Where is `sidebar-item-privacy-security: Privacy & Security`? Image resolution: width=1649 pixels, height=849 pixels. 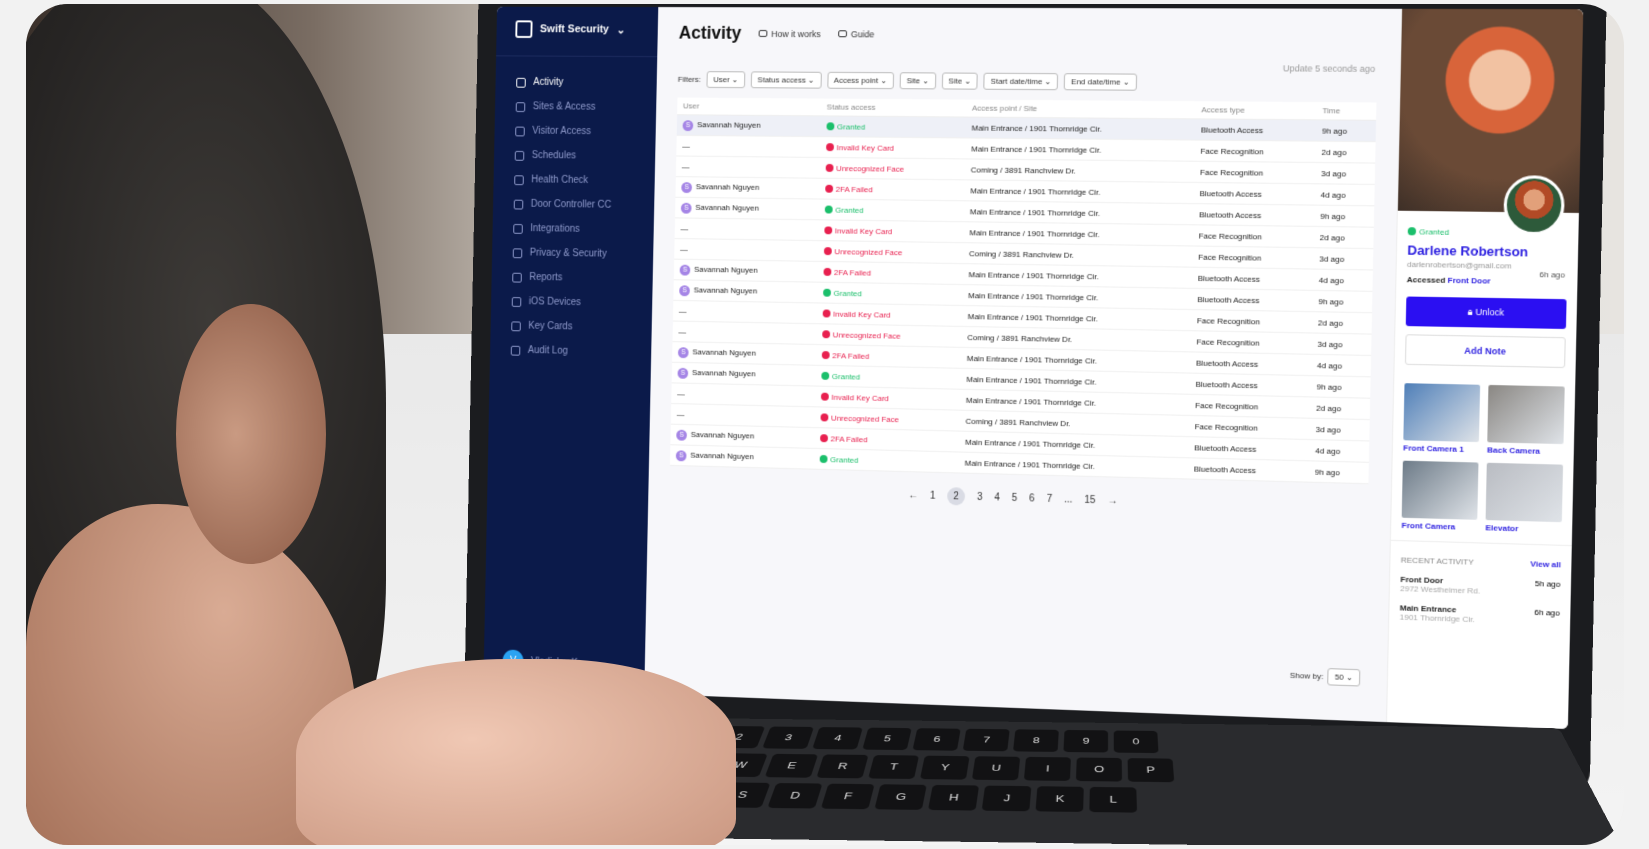 sidebar-item-privacy-security: Privacy & Security is located at coordinates (573, 253).